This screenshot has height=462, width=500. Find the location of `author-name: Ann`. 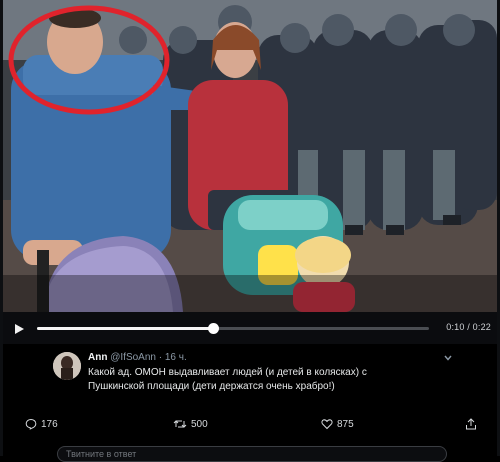

author-name: Ann is located at coordinates (97, 357).